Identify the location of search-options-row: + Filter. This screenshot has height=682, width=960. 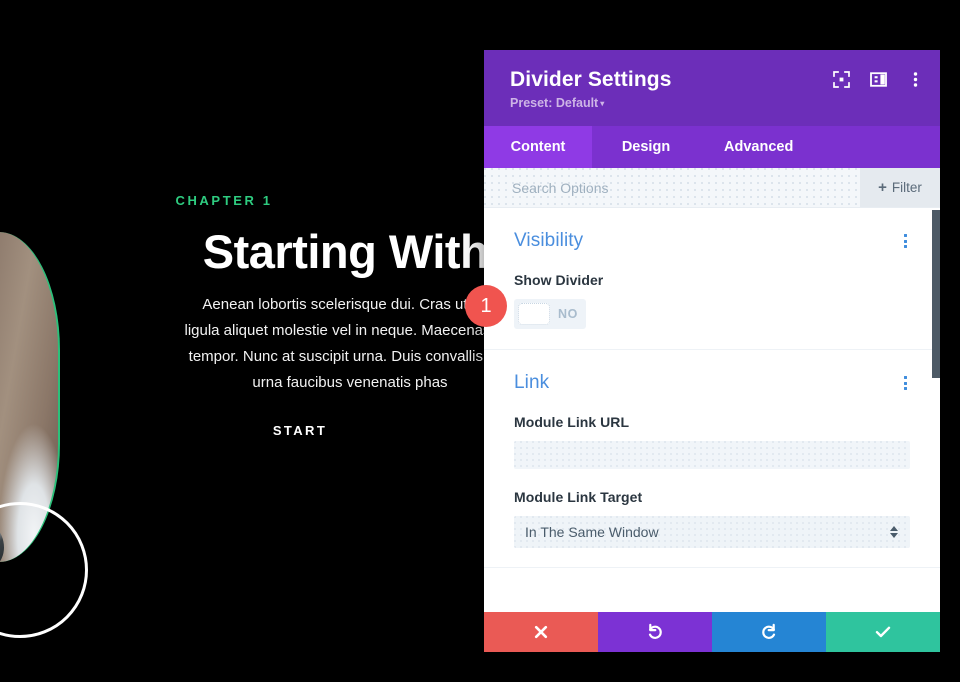
(712, 188).